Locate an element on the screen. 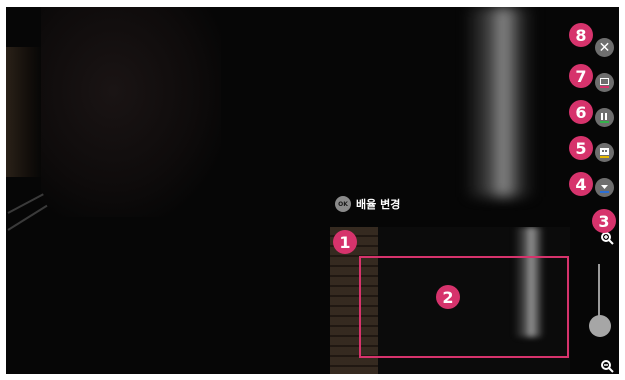 This screenshot has width=625, height=380. grid-icon is located at coordinates (604, 153).